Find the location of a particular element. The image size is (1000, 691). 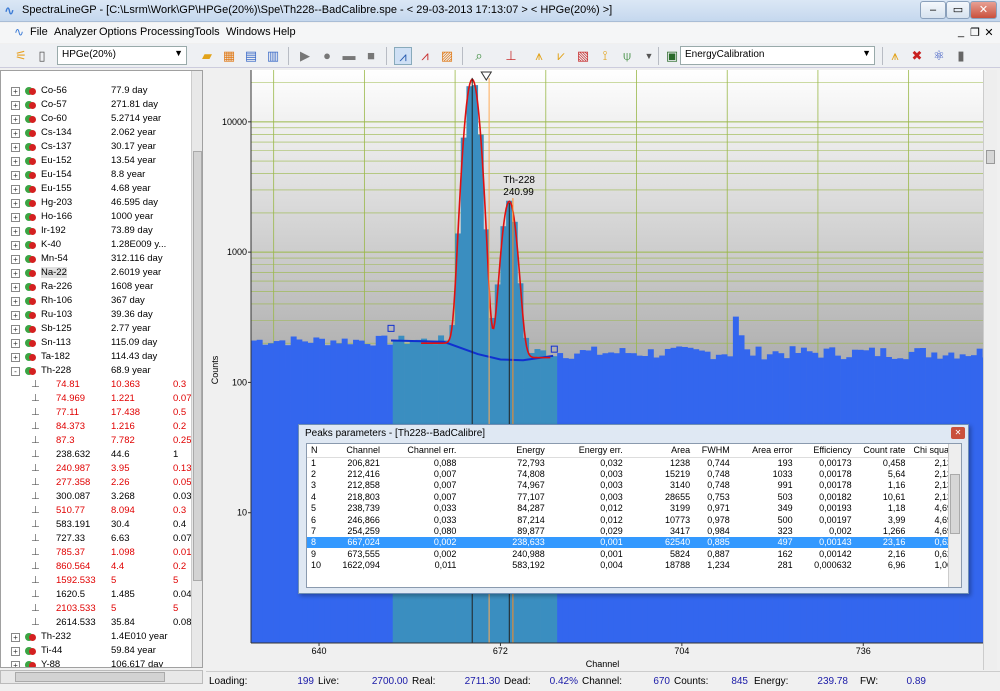

tree-item-gamma-line: ⊥ 238.632 44.6 1 is located at coordinates (96, 455).